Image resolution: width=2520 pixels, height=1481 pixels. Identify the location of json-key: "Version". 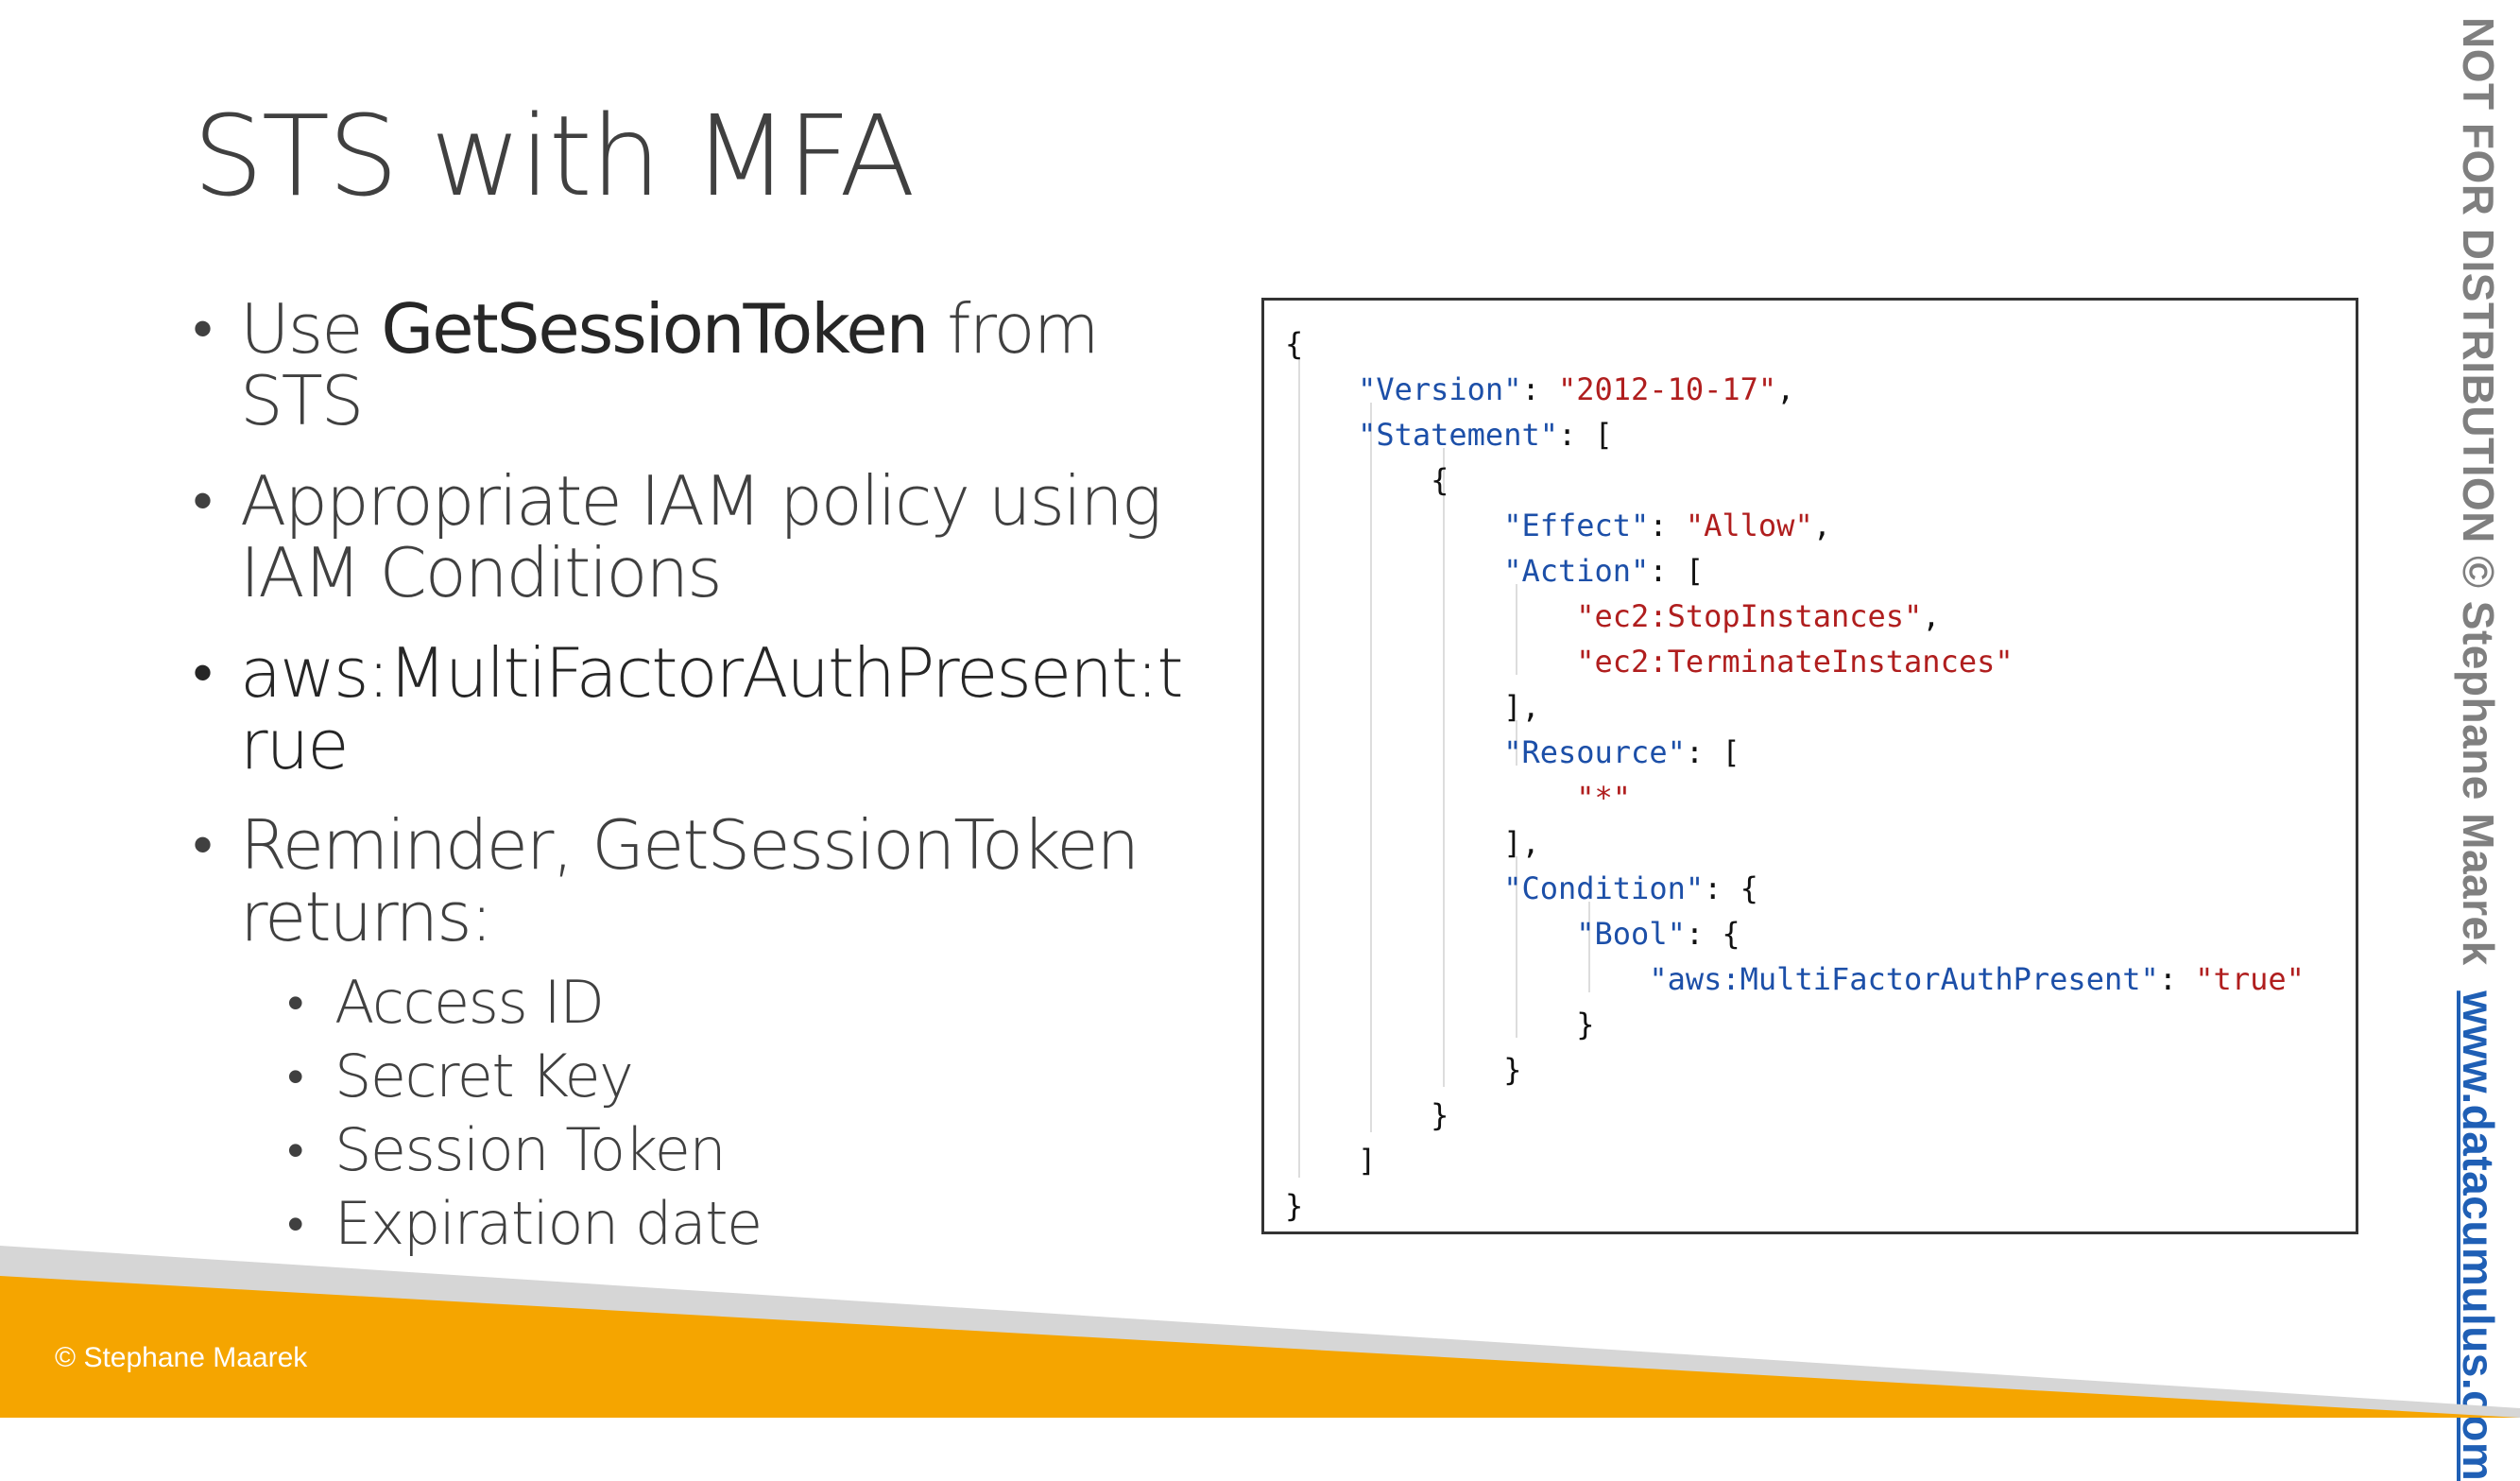
(1440, 389).